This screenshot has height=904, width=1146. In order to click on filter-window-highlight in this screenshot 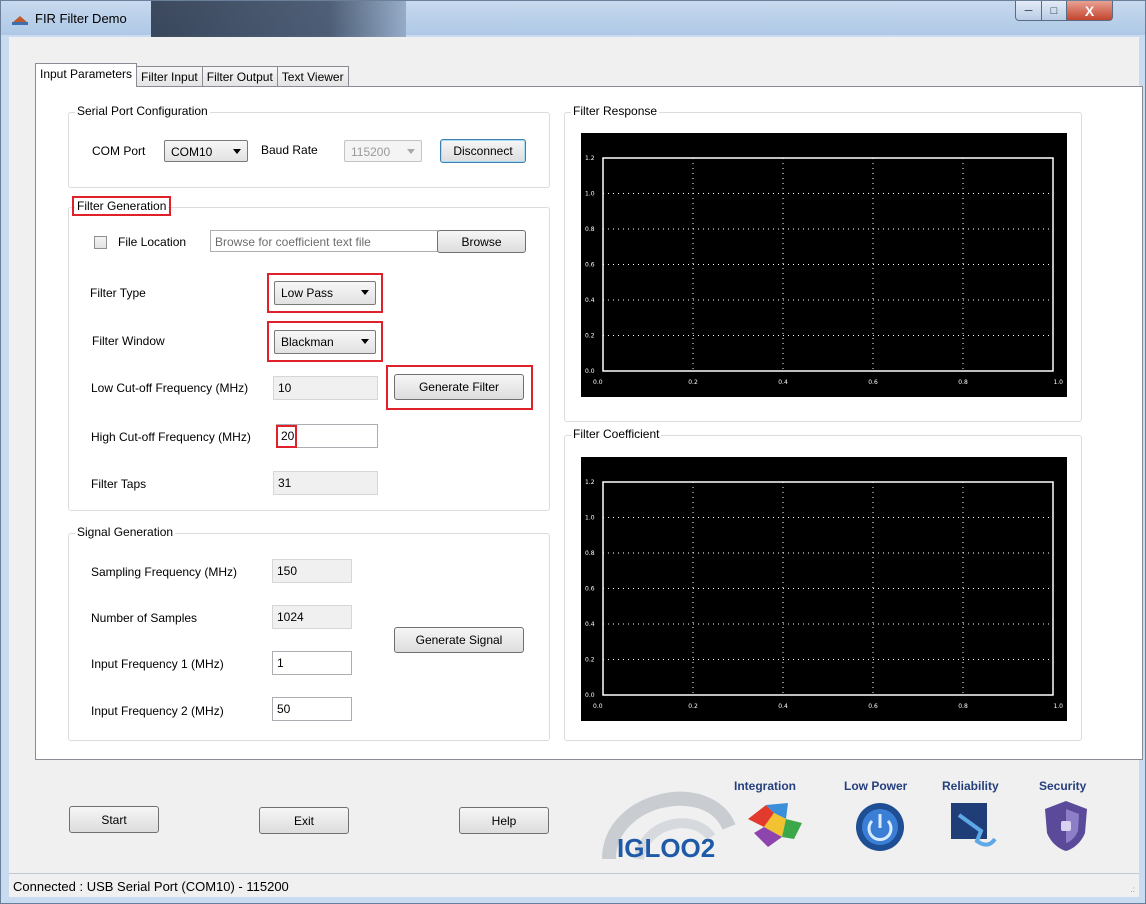, I will do `click(325, 341)`.